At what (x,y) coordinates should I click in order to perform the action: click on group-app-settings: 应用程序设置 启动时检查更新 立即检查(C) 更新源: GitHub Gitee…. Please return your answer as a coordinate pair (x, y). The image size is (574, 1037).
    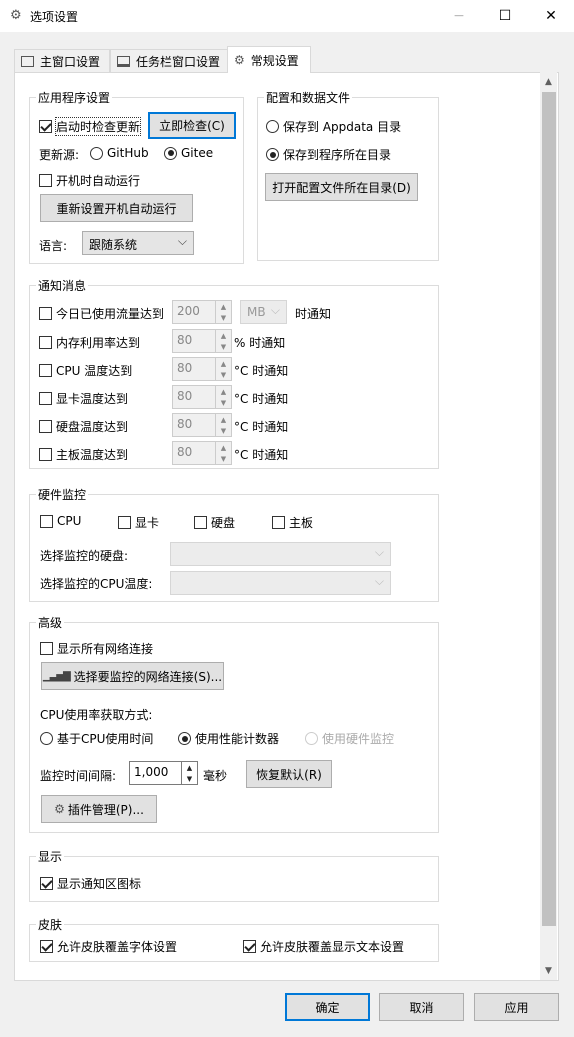
    Looking at the image, I should click on (136, 176).